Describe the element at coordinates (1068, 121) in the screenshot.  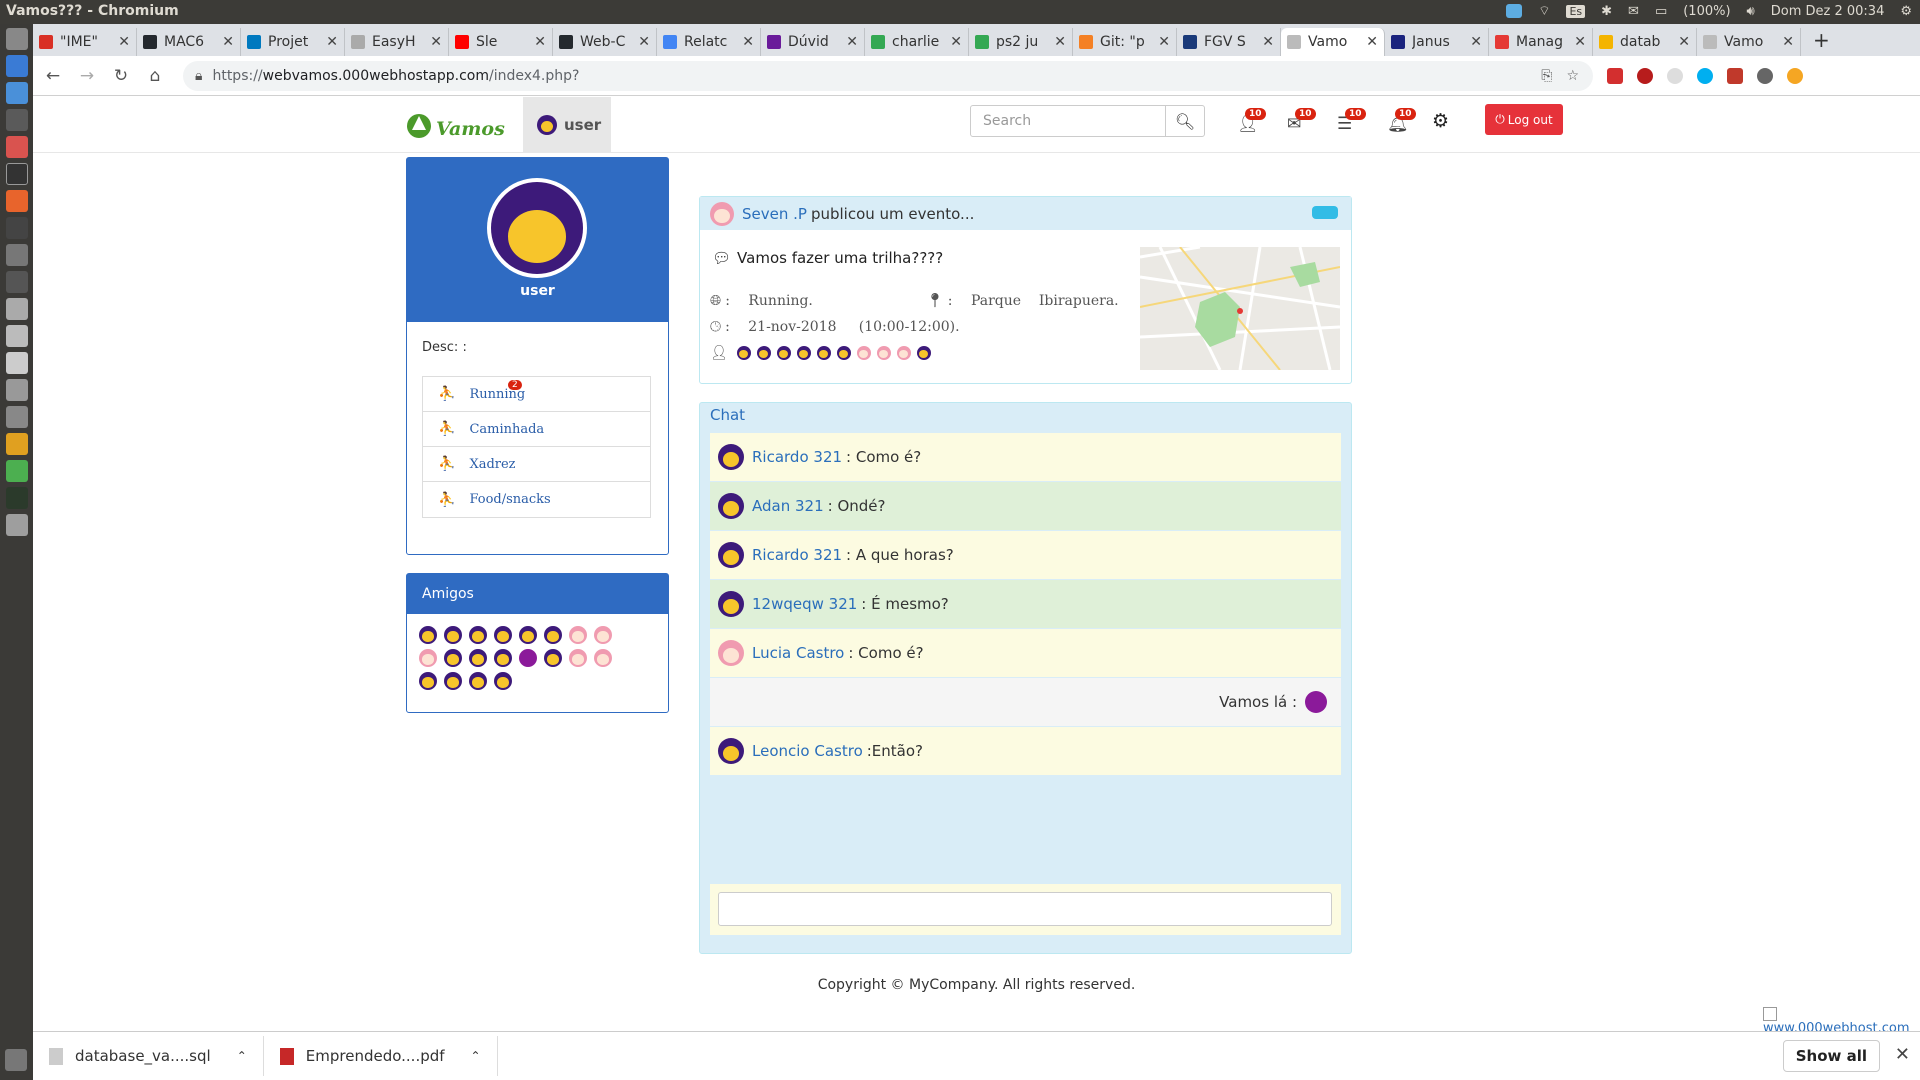
I see `search-input: Search` at that location.